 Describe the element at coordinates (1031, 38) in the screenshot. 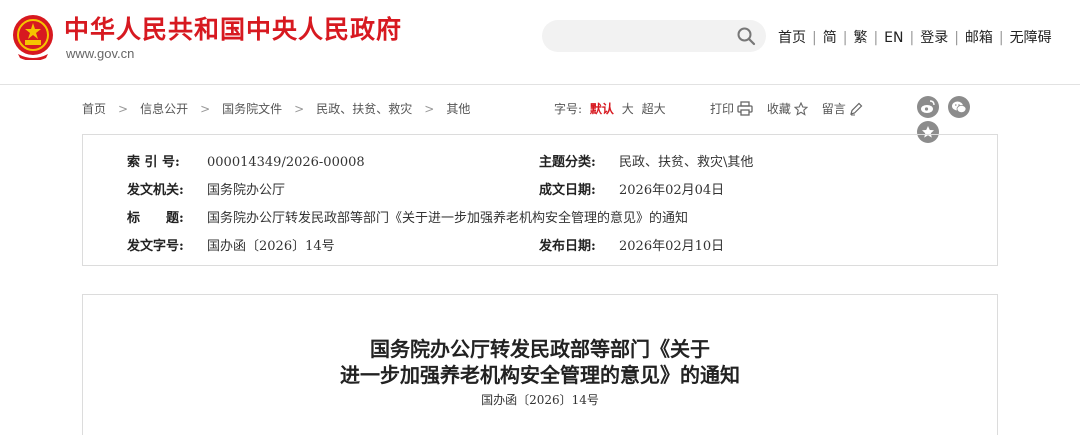

I see `nav-accessibility: 无障碍` at that location.